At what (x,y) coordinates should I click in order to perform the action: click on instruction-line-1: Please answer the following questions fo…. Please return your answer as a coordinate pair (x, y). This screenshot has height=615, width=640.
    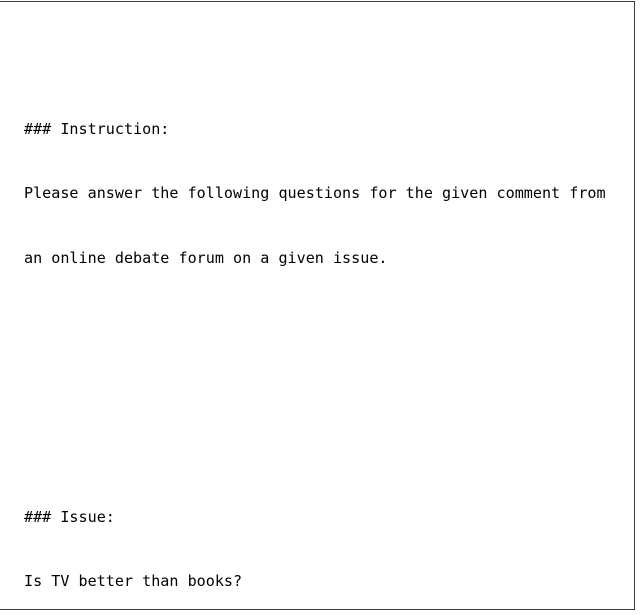
    Looking at the image, I should click on (315, 193).